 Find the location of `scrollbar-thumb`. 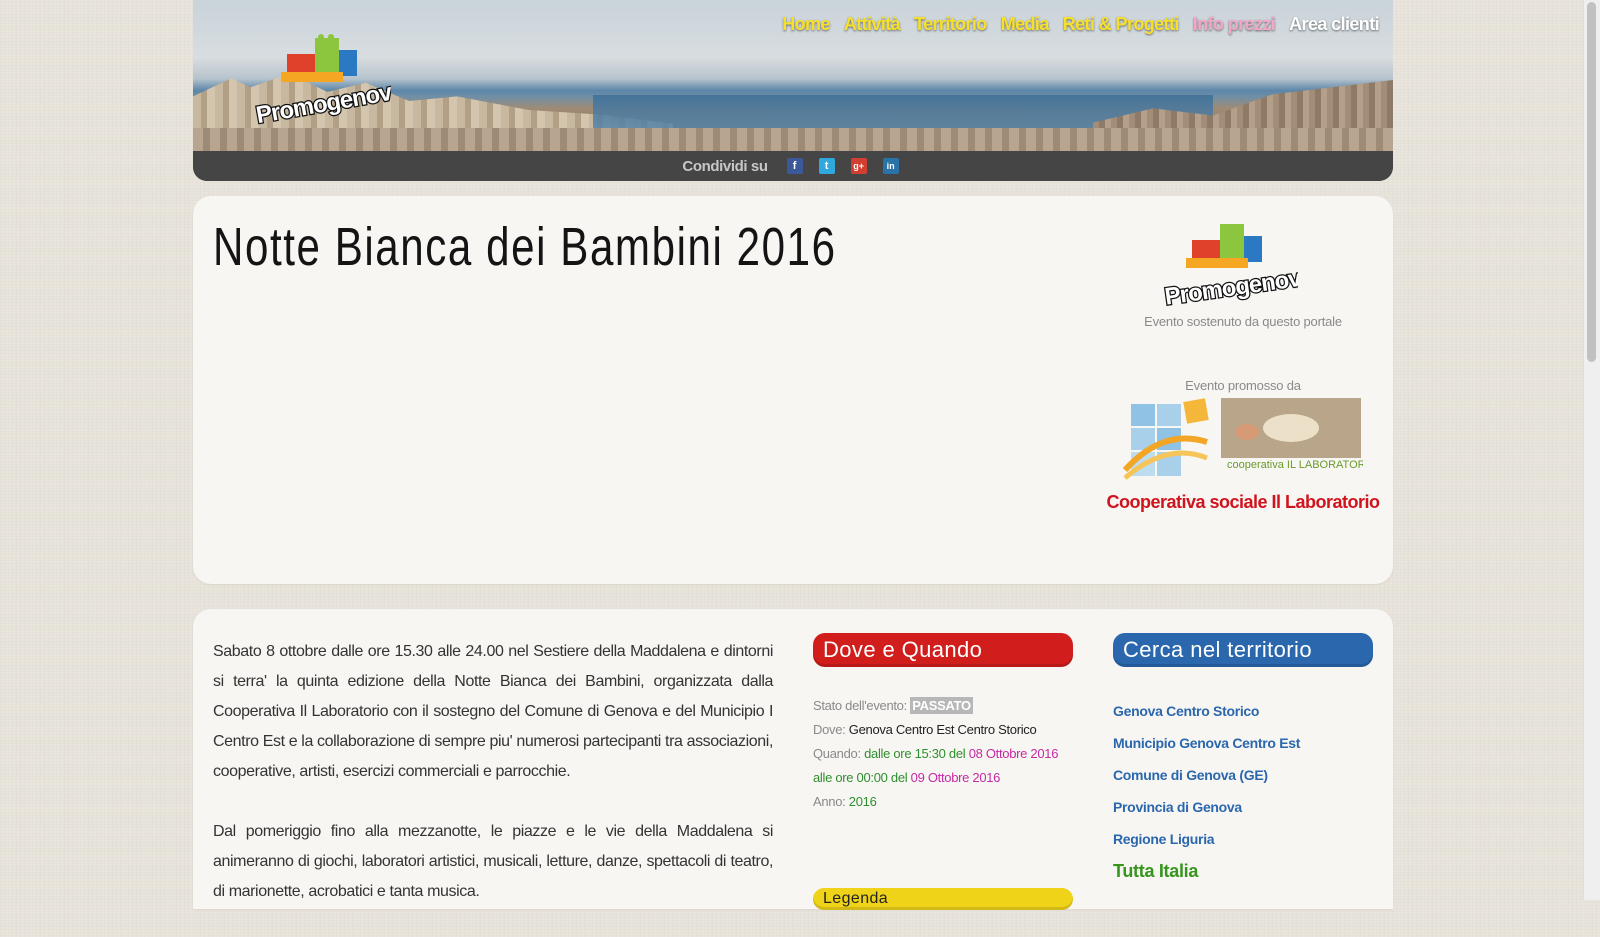

scrollbar-thumb is located at coordinates (1591, 182).